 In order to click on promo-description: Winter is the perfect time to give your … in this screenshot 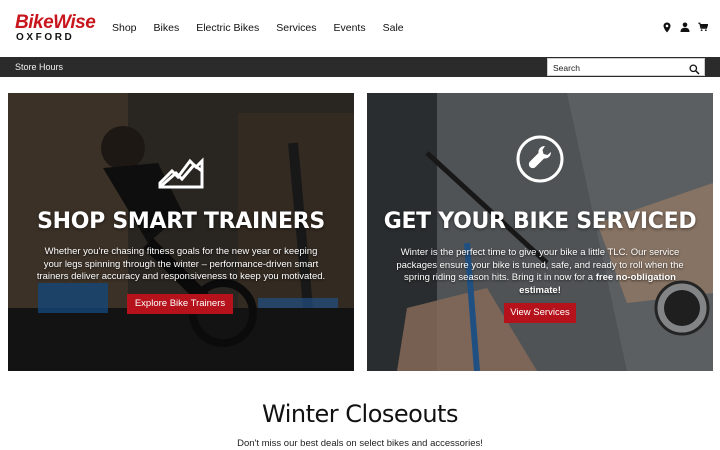, I will do `click(540, 272)`.